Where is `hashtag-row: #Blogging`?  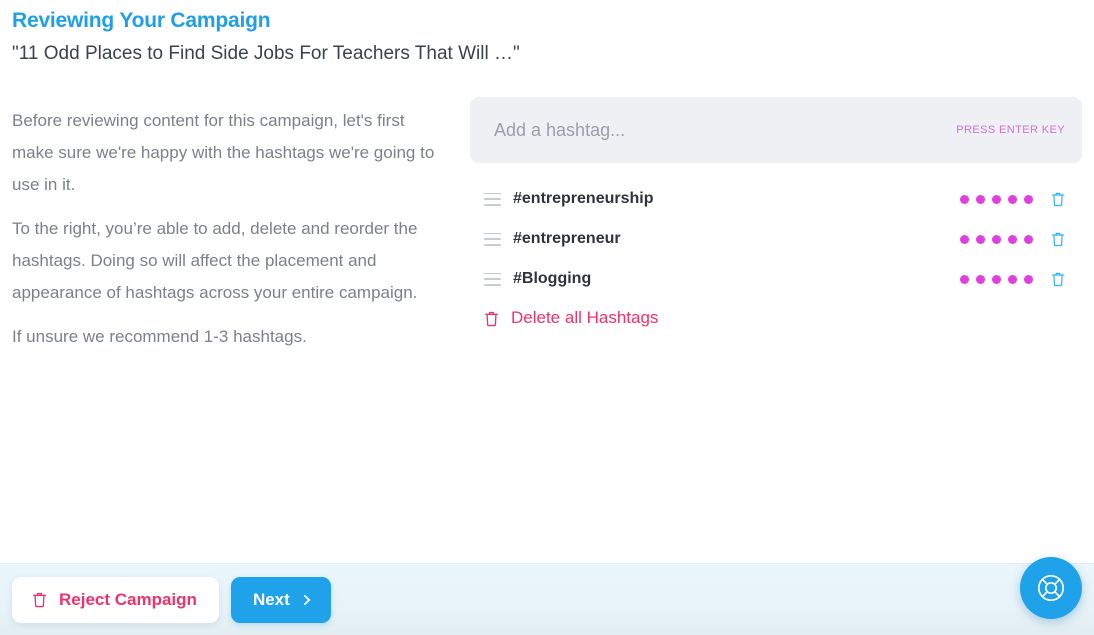 hashtag-row: #Blogging is located at coordinates (776, 279).